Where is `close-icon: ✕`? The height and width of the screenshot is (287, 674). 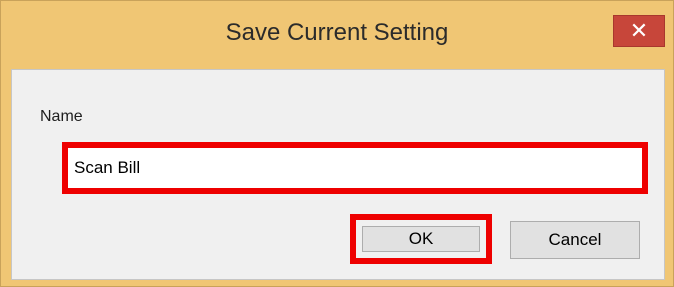 close-icon: ✕ is located at coordinates (639, 30).